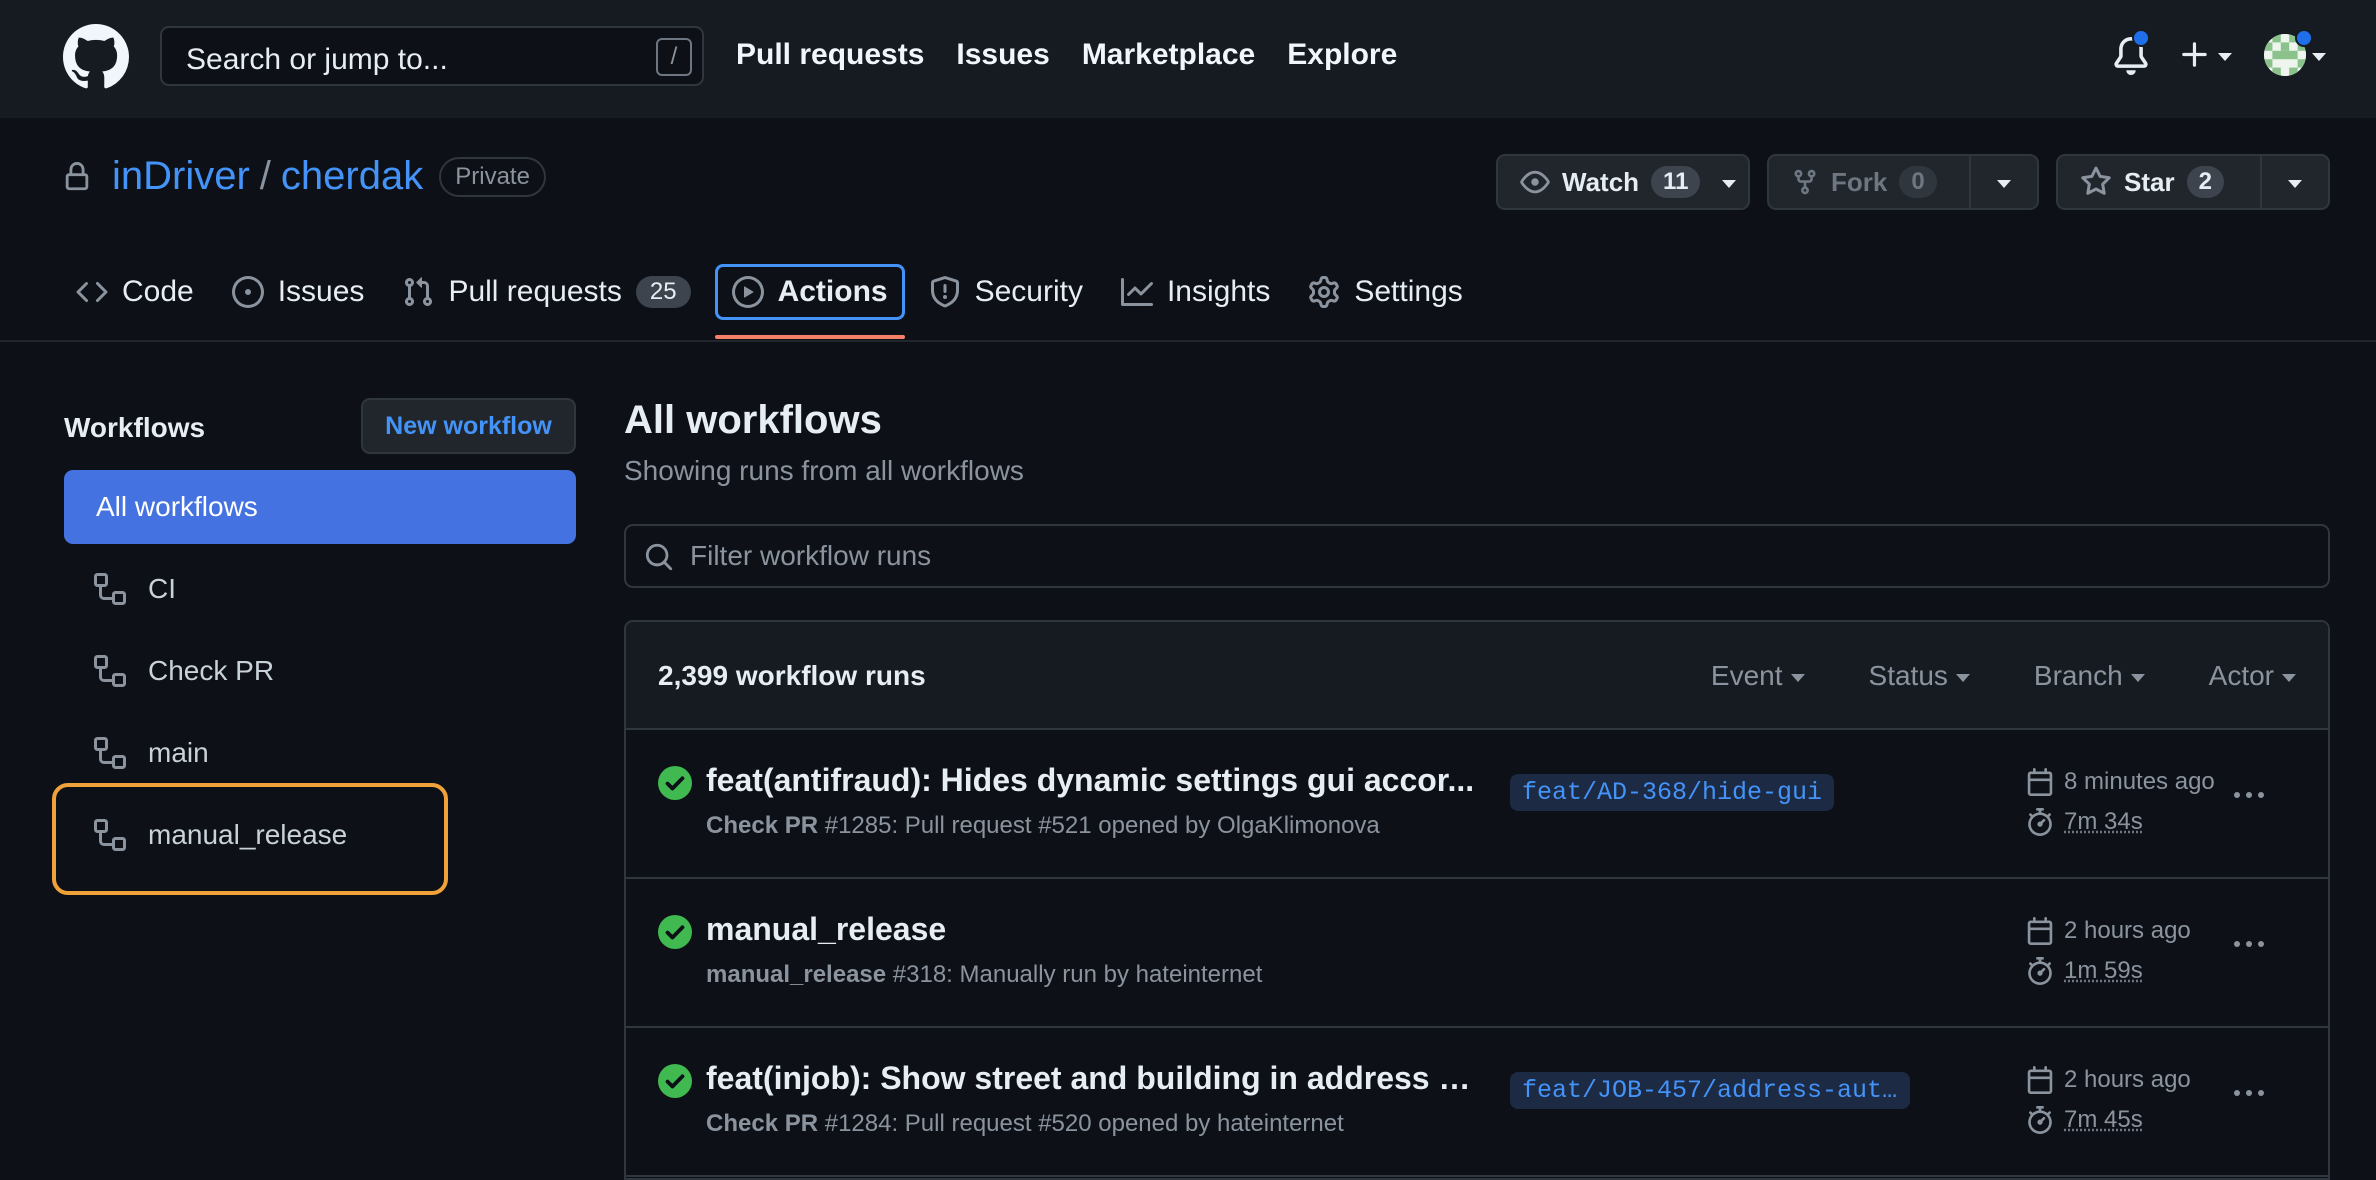  Describe the element at coordinates (178, 752) in the screenshot. I see `sidebar-item-label: main` at that location.